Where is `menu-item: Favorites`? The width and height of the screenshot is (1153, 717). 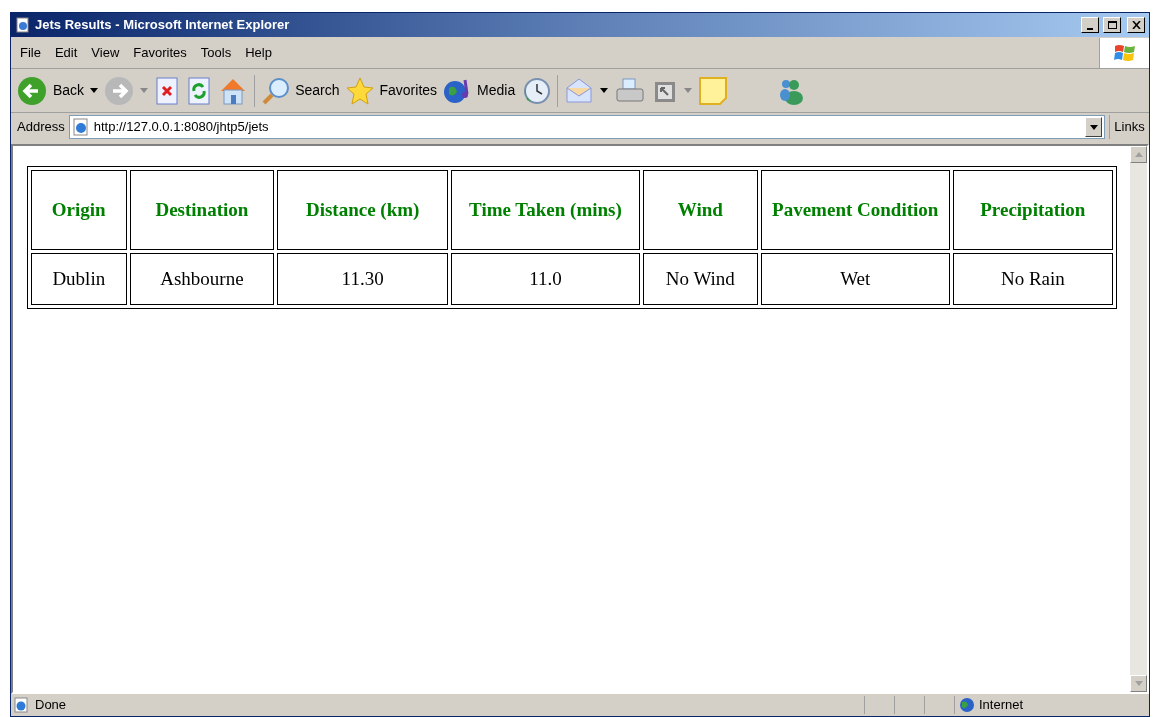
menu-item: Favorites is located at coordinates (160, 52).